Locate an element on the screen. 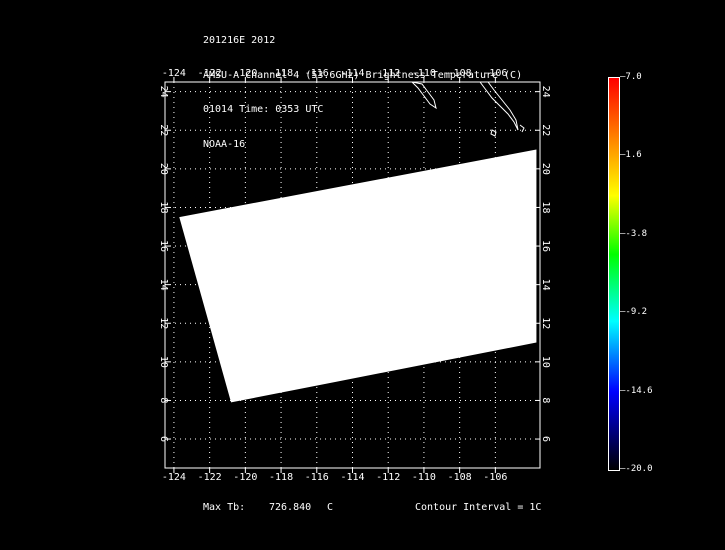 Image resolution: width=725 pixels, height=550 pixels. colorbar-label: —-3.8 is located at coordinates (634, 233).